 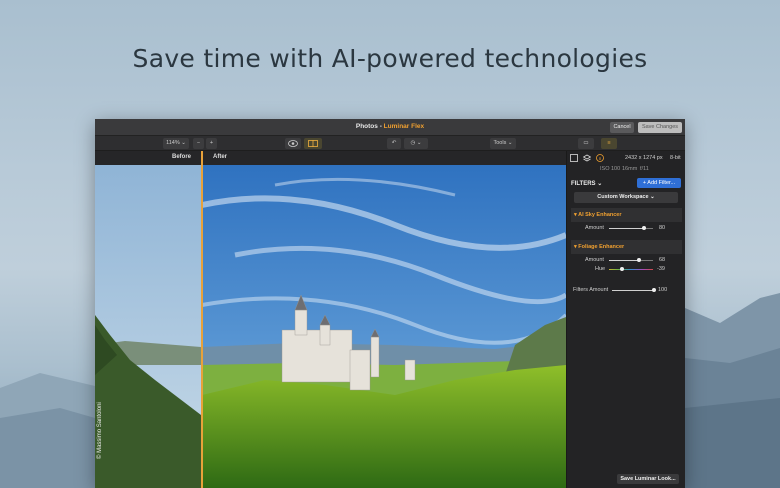 I want to click on zoom-select: 114% ⌄, so click(x=176, y=143).